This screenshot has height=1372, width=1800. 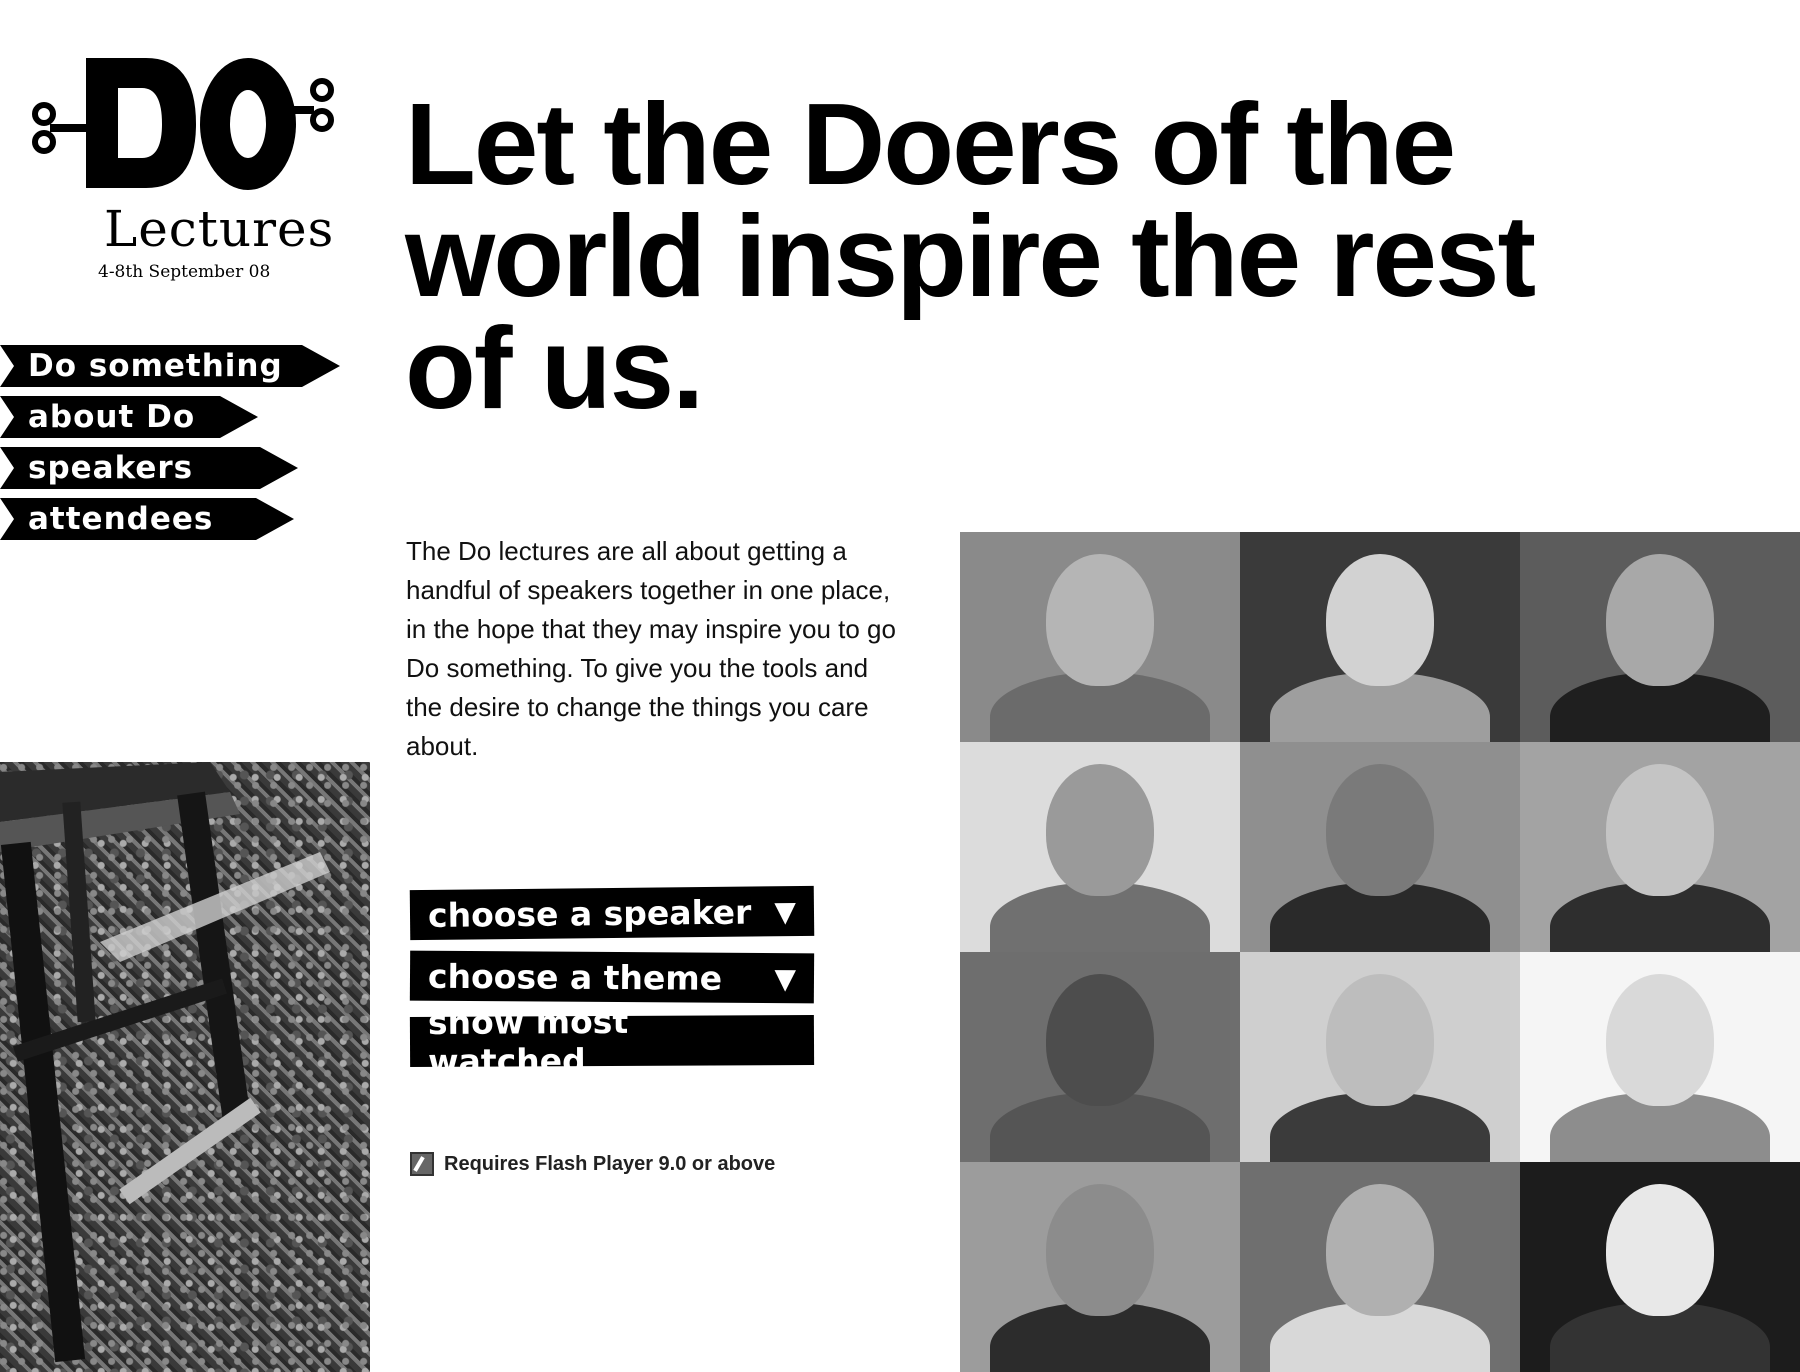 I want to click on flash-player-icon, so click(x=422, y=1164).